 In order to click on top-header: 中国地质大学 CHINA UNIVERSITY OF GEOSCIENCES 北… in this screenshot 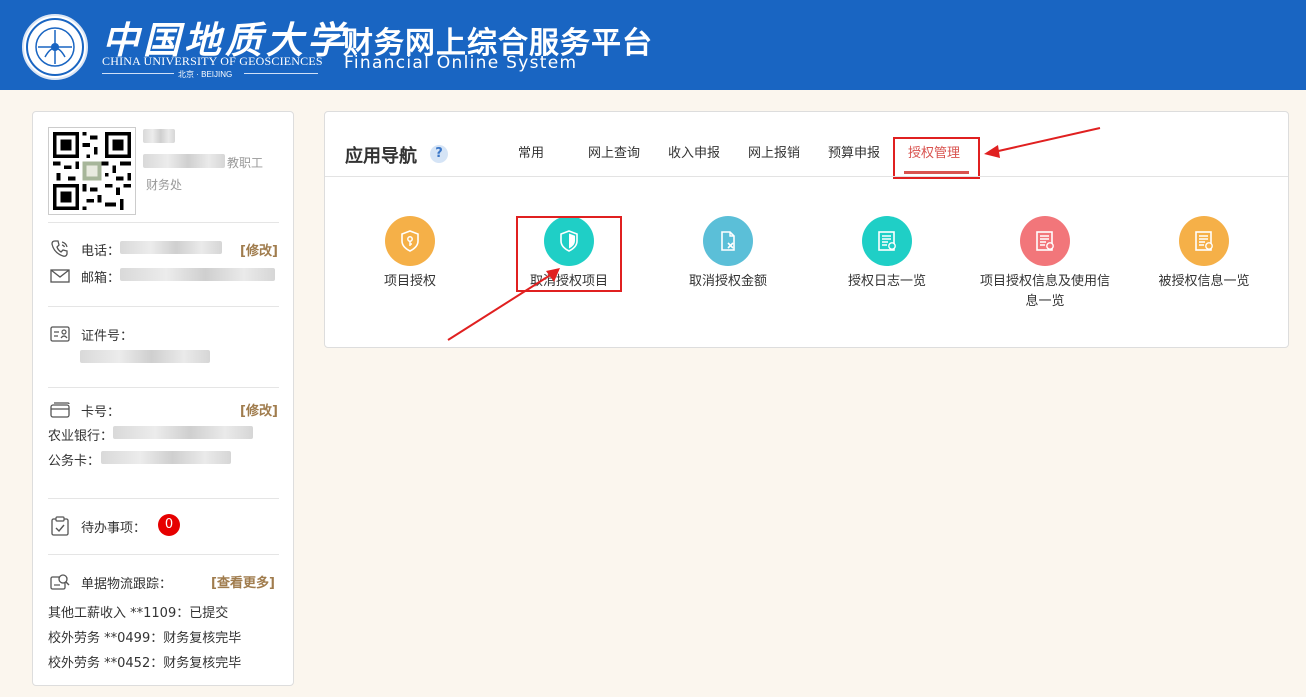, I will do `click(653, 45)`.